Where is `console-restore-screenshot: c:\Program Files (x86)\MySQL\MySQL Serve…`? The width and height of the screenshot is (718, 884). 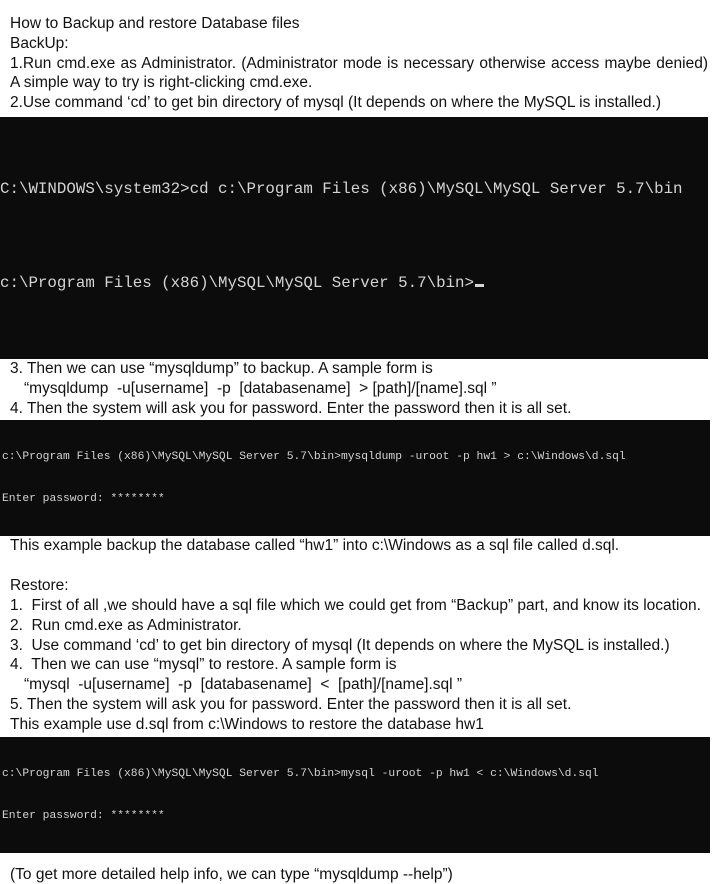
console-restore-screenshot: c:\Program Files (x86)\MySQL\MySQL Serve… is located at coordinates (355, 794).